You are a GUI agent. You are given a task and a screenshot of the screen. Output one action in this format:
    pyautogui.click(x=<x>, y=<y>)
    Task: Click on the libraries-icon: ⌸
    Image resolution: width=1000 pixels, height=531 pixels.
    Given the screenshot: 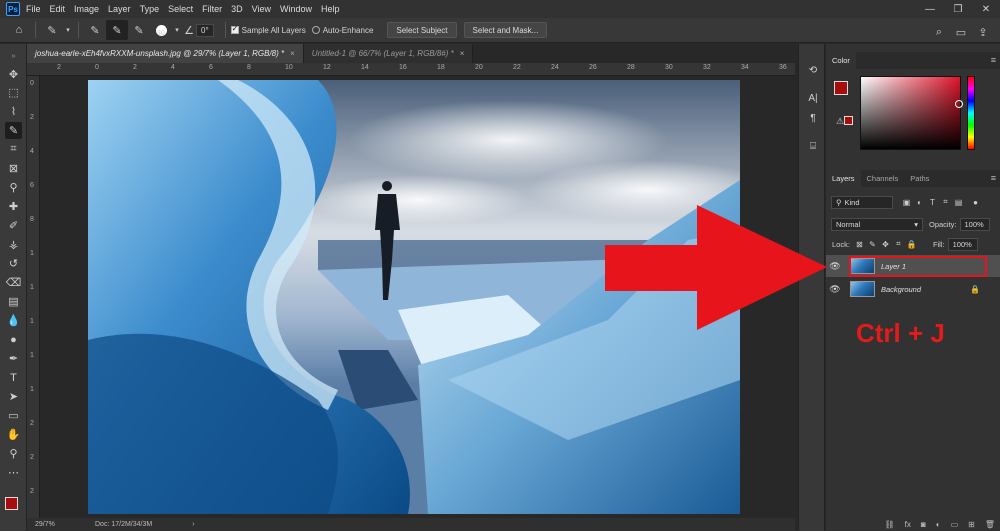 What is the action you would take?
    pyautogui.click(x=813, y=146)
    